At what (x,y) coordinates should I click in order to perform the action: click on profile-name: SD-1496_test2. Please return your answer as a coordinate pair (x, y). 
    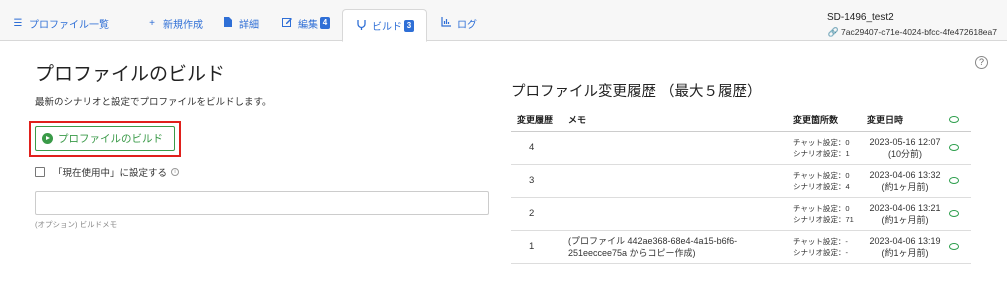
    Looking at the image, I should click on (860, 17).